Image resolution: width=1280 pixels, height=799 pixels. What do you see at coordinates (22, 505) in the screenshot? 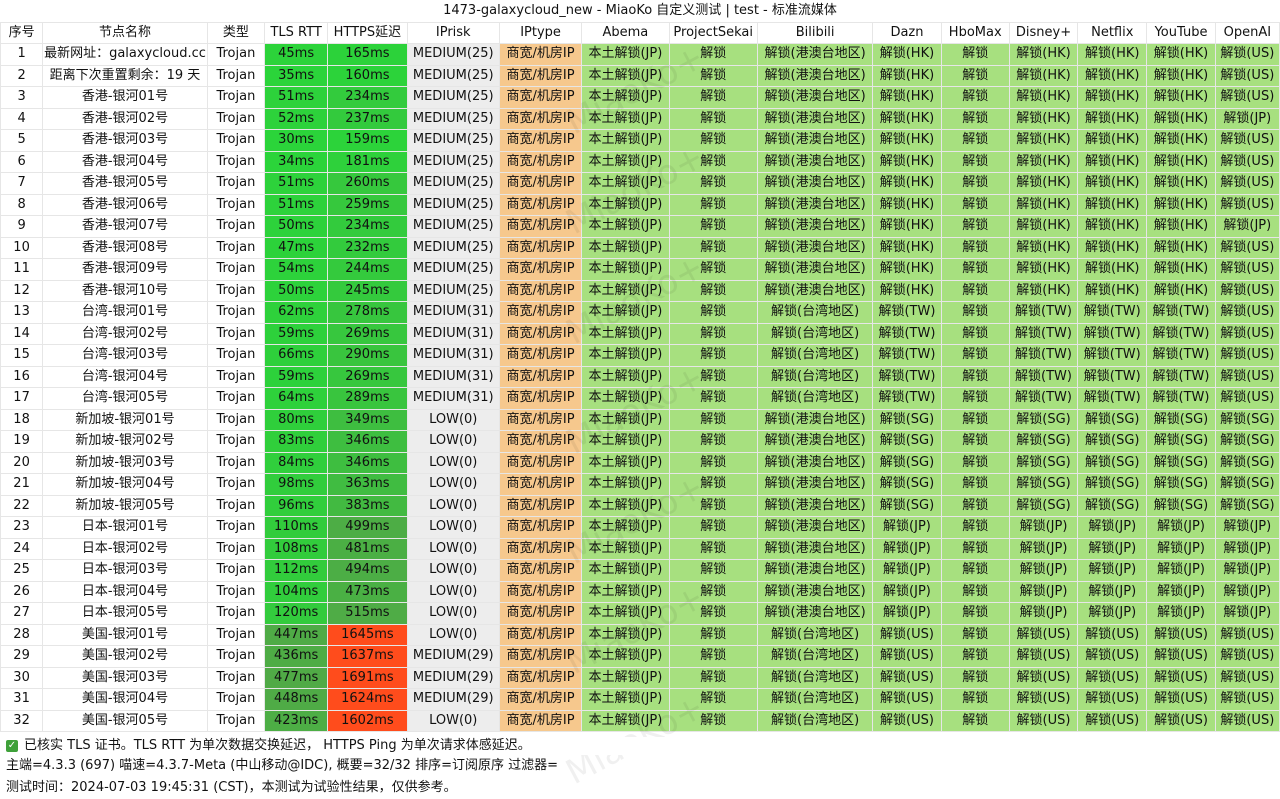
I see `col-index-cell: 22` at bounding box center [22, 505].